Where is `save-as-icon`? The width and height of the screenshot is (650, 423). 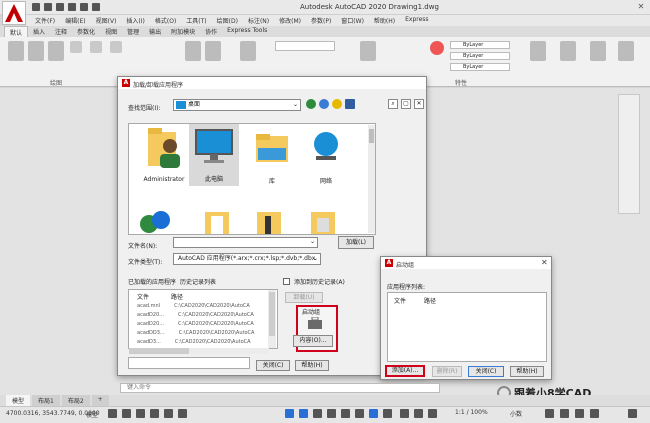 save-as-icon is located at coordinates (72, 7).